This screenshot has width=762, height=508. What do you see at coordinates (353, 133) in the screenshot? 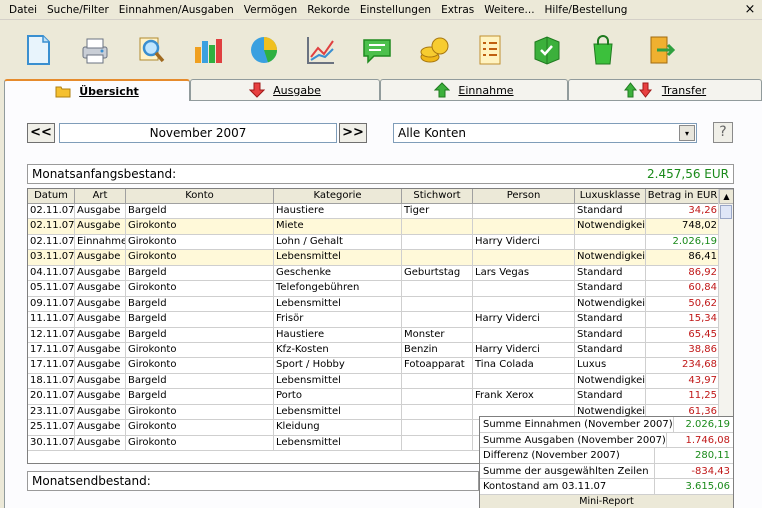
I see `next-month-button: >>` at bounding box center [353, 133].